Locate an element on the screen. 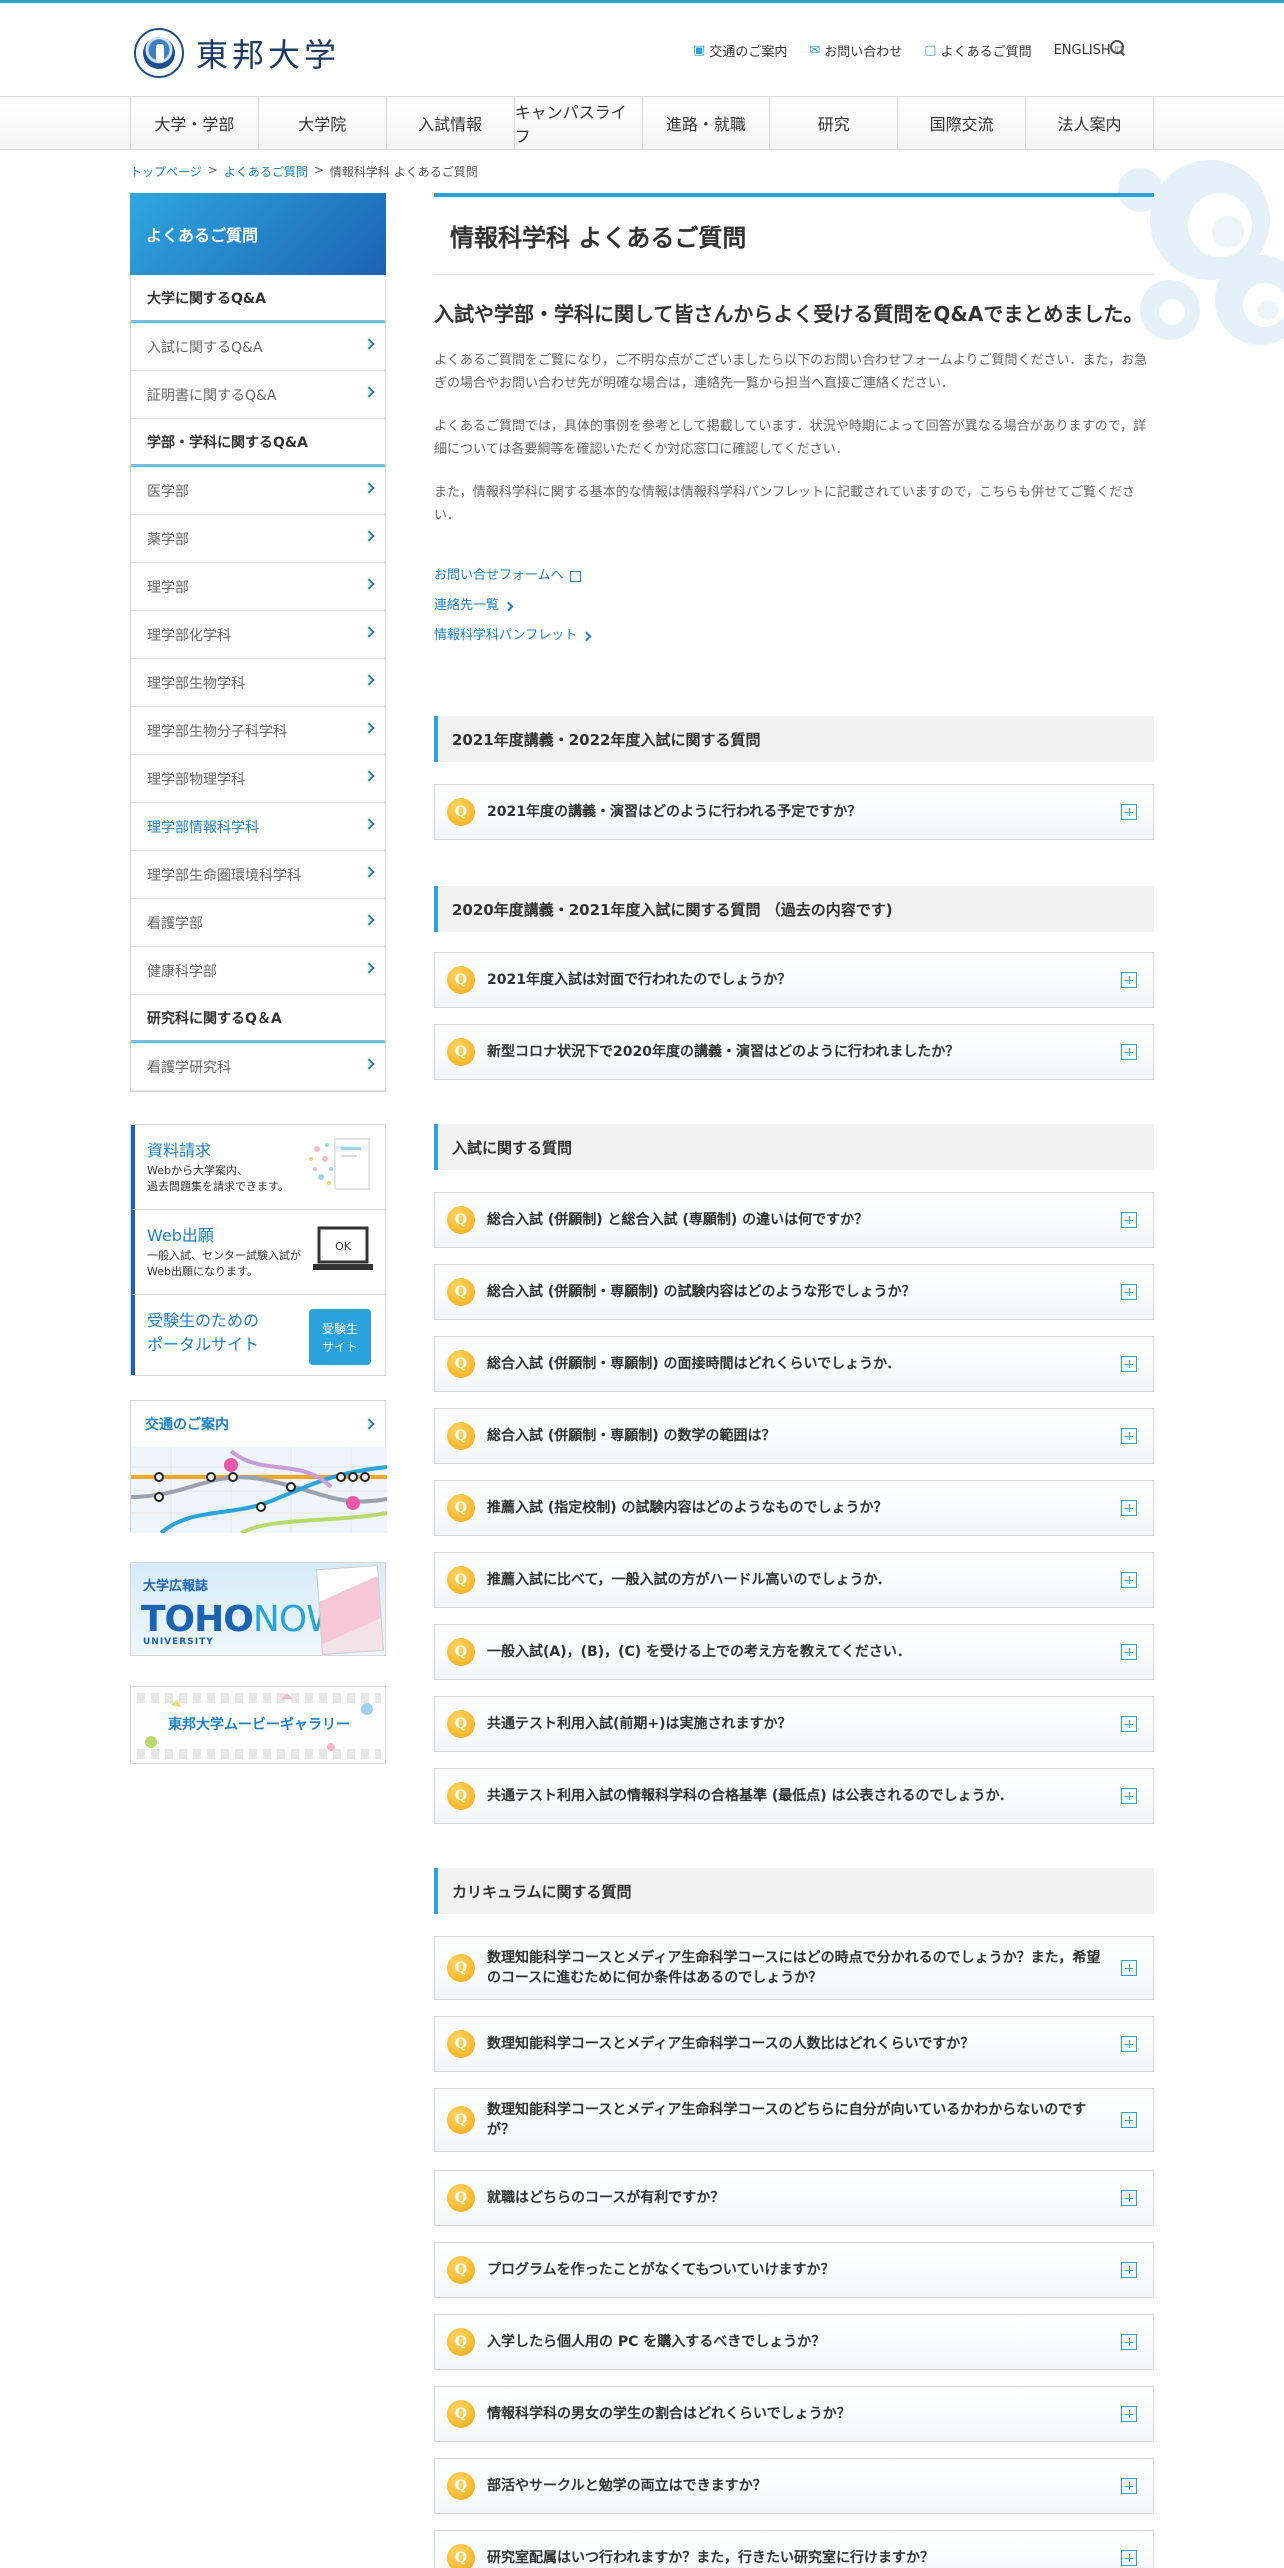 The image size is (1284, 2568). faq-question-text: 入学したら個人用の PC を購入するべきでしょうか？ is located at coordinates (656, 2342).